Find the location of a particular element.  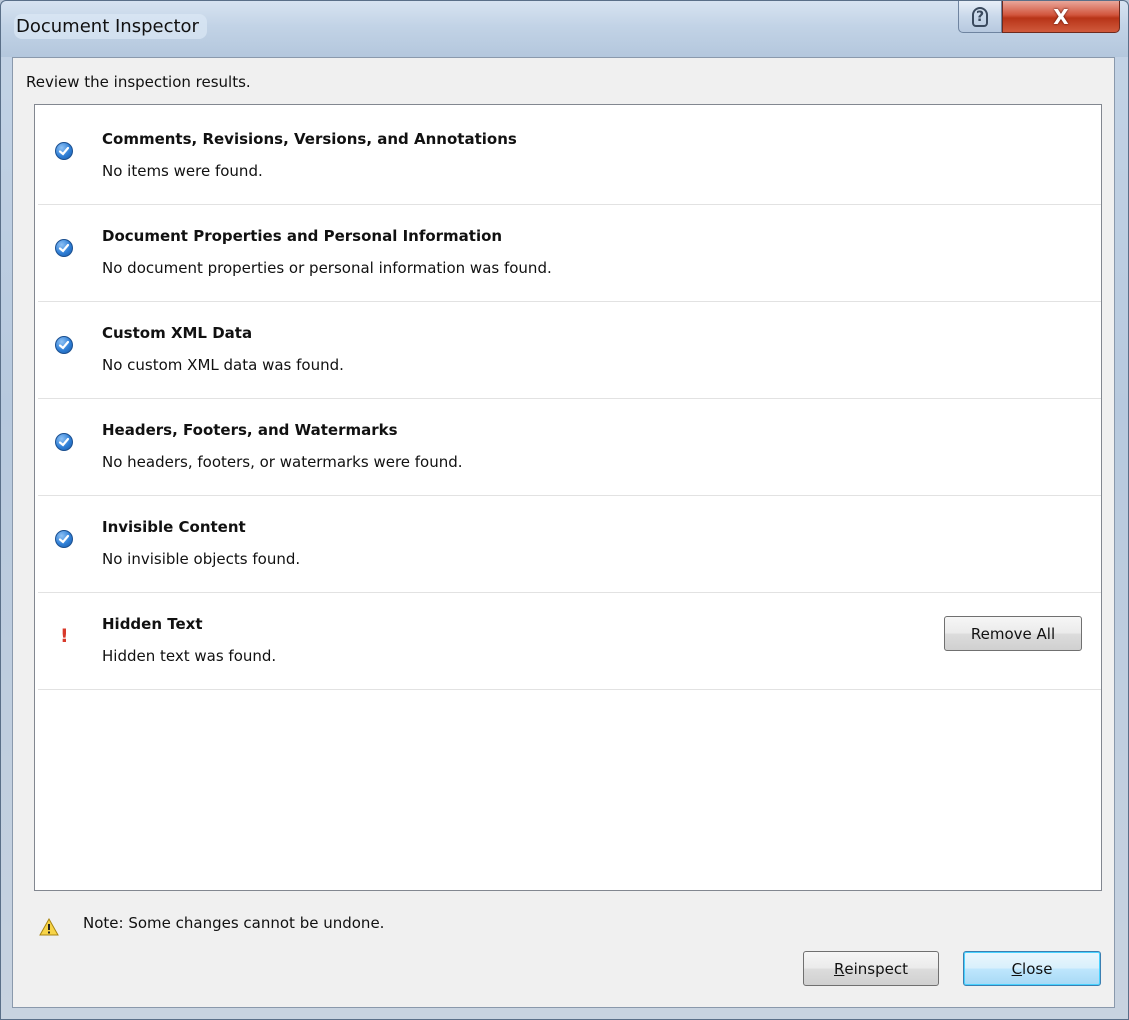

result-title: Invisible Content is located at coordinates (174, 527).